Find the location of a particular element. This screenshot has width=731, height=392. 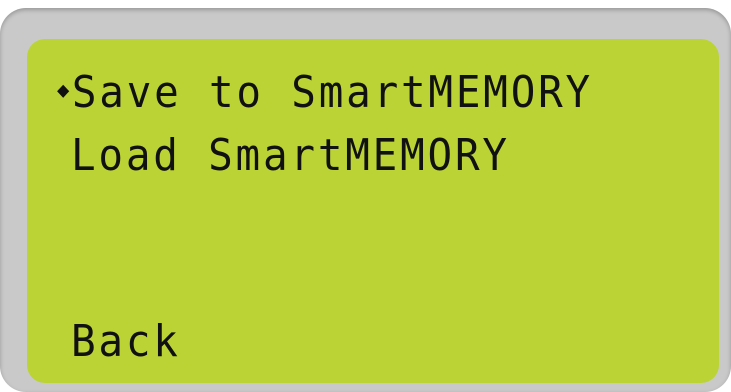

diamond-cursor-icon: ◆ is located at coordinates (65, 90).